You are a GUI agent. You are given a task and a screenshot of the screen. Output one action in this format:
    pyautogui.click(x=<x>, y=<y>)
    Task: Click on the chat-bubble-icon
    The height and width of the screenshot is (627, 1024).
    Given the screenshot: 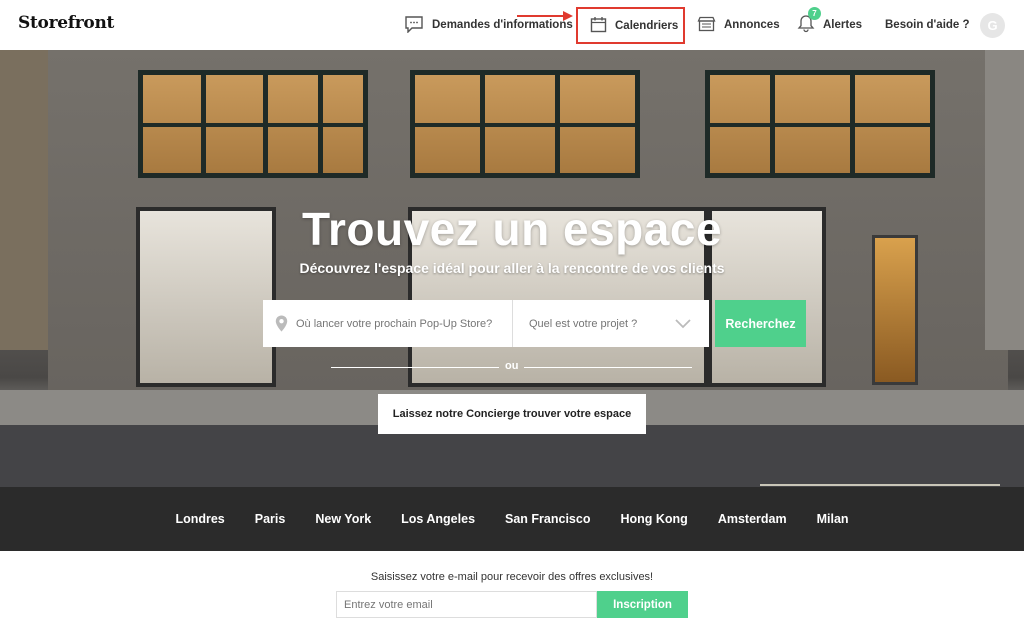 What is the action you would take?
    pyautogui.click(x=414, y=25)
    